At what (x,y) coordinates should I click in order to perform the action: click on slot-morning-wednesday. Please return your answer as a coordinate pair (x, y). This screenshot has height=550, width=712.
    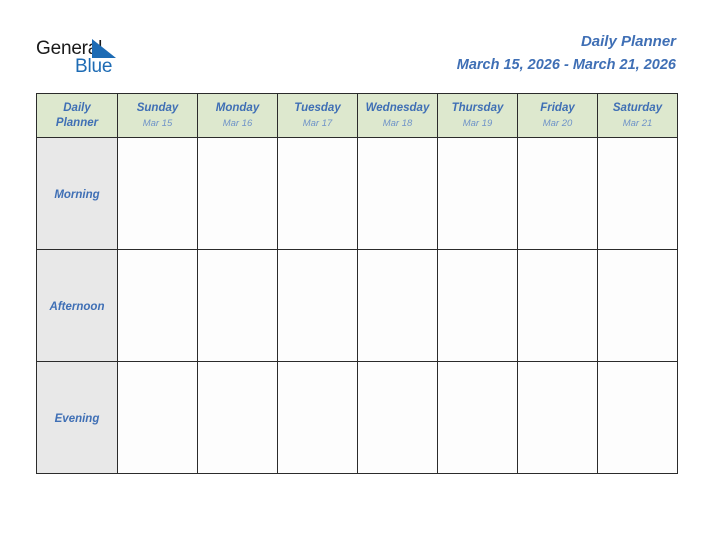
    Looking at the image, I should click on (397, 193).